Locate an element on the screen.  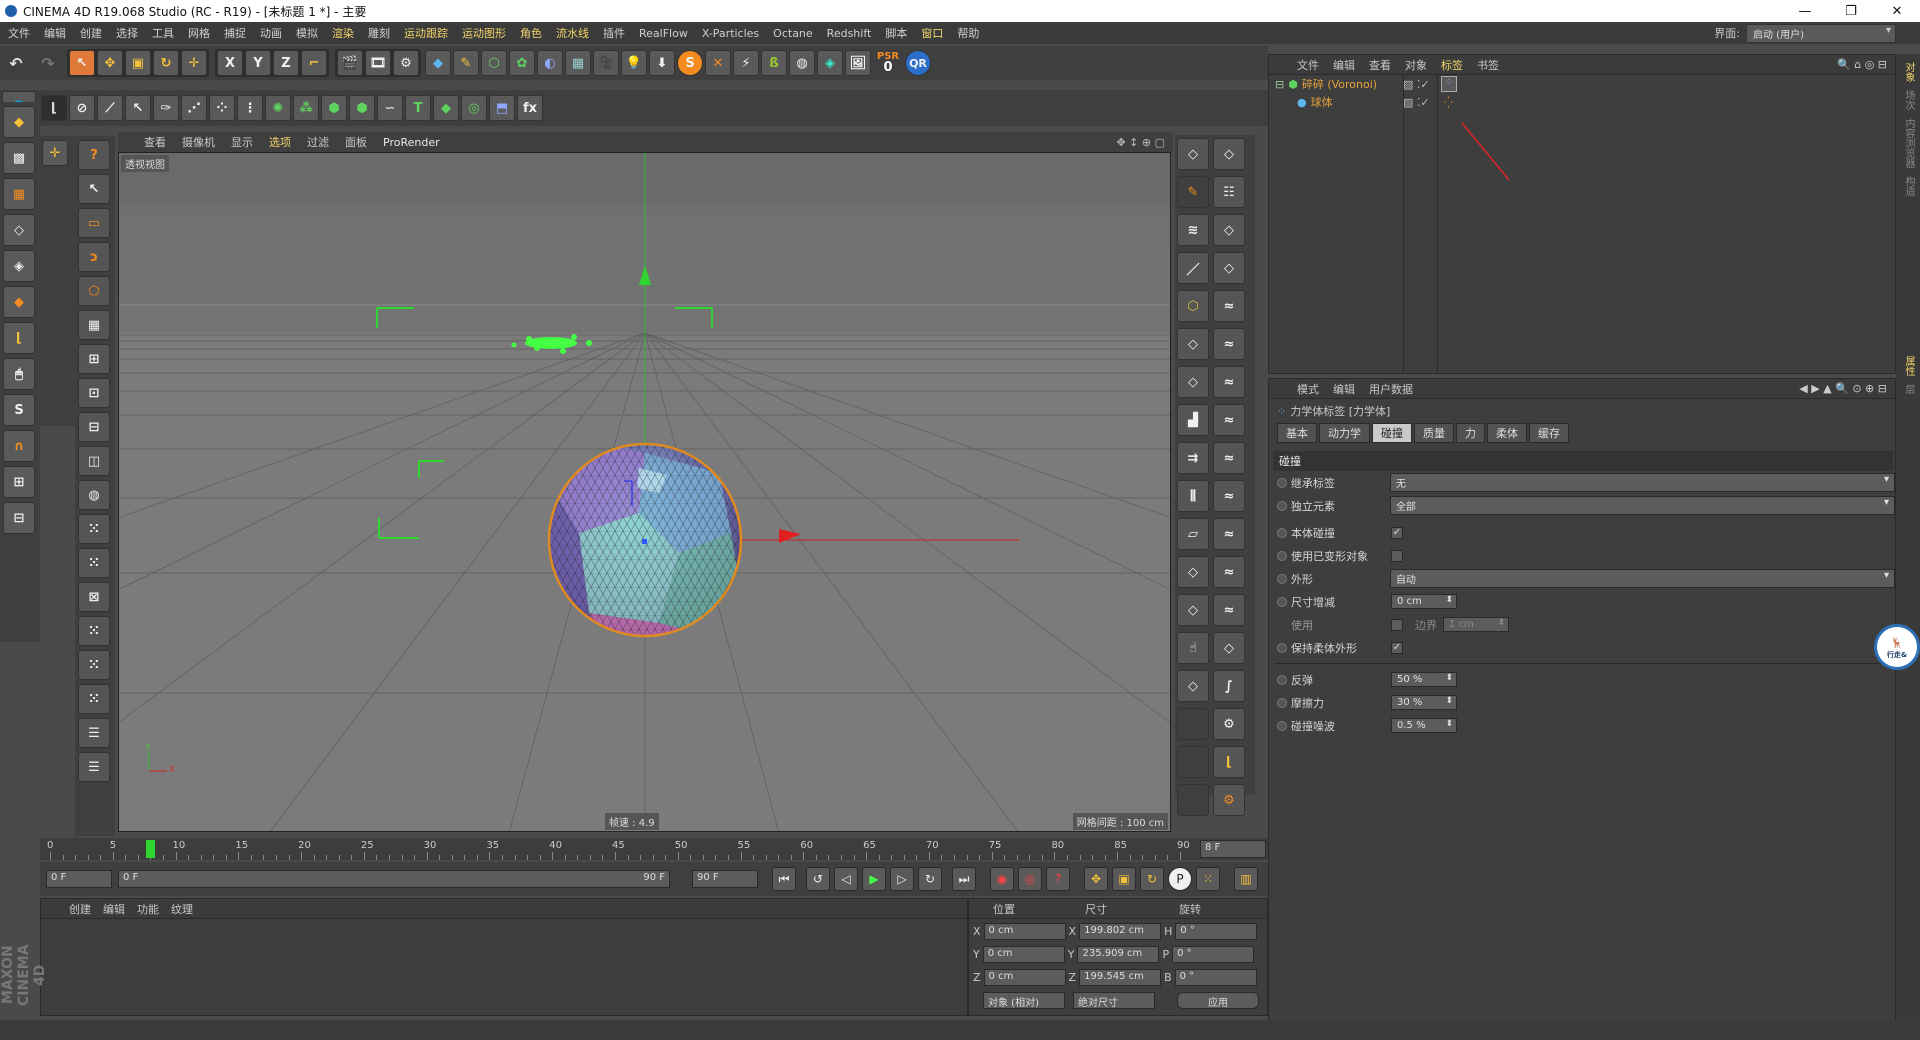
help-icon: ? is located at coordinates (94, 155).